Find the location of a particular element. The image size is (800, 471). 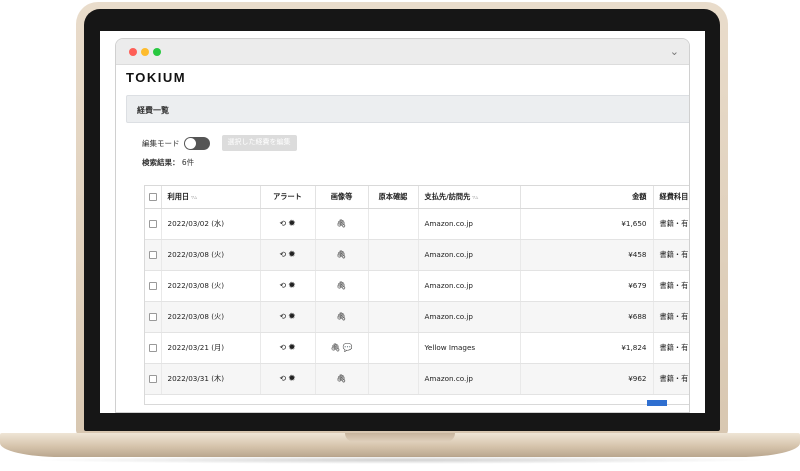

table-row: 2022/03/02 (水) ⟲ ✹ 🖇 Amazon.co.jp ¥1,650 書籍・有 is located at coordinates (417, 224).